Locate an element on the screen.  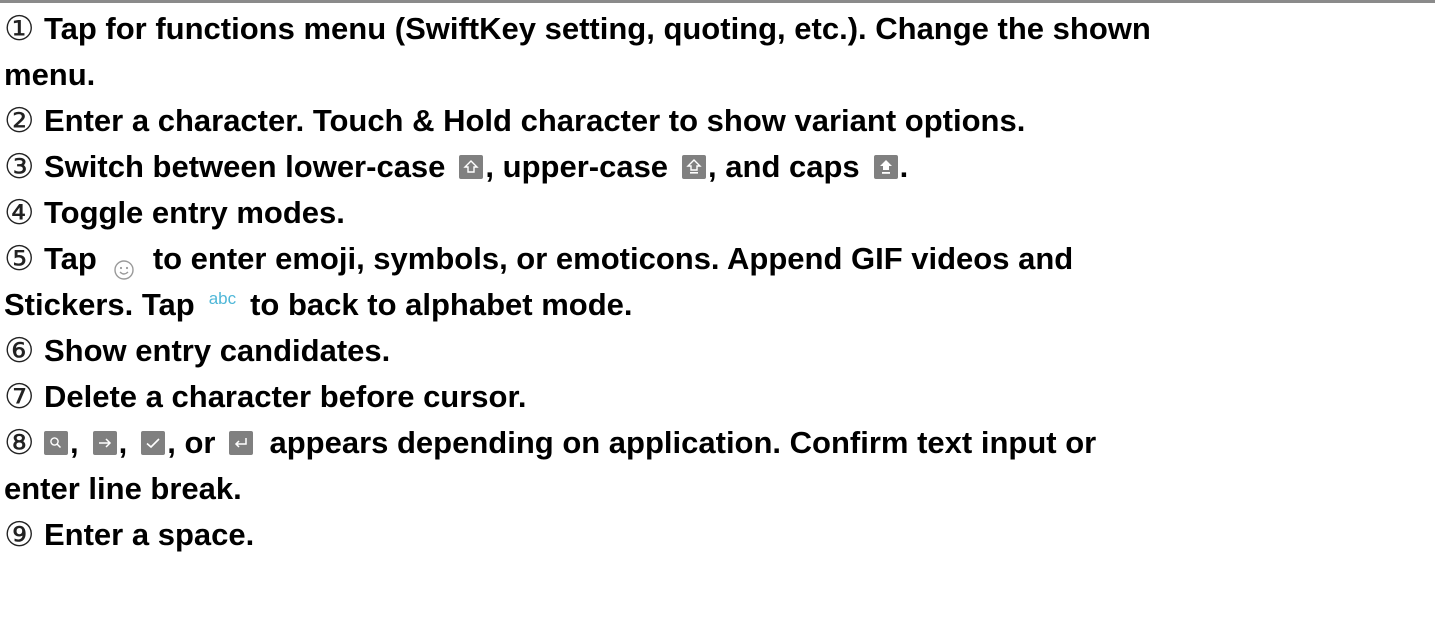
item-3-text-b: , upper-case is located at coordinates (577, 166).